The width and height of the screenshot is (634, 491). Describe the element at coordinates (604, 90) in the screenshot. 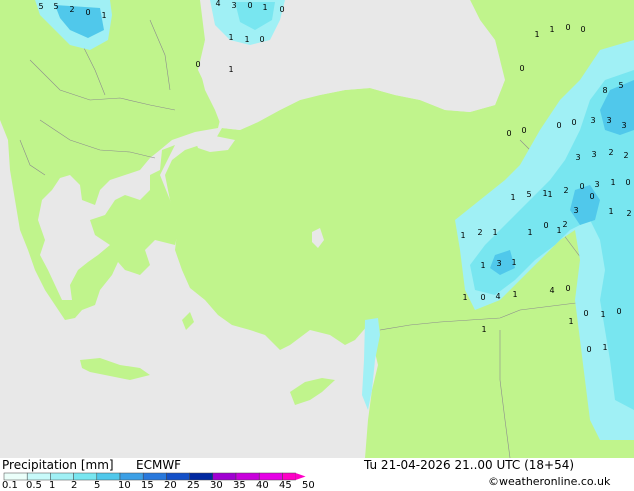

I see `precip-value-label: 8` at that location.